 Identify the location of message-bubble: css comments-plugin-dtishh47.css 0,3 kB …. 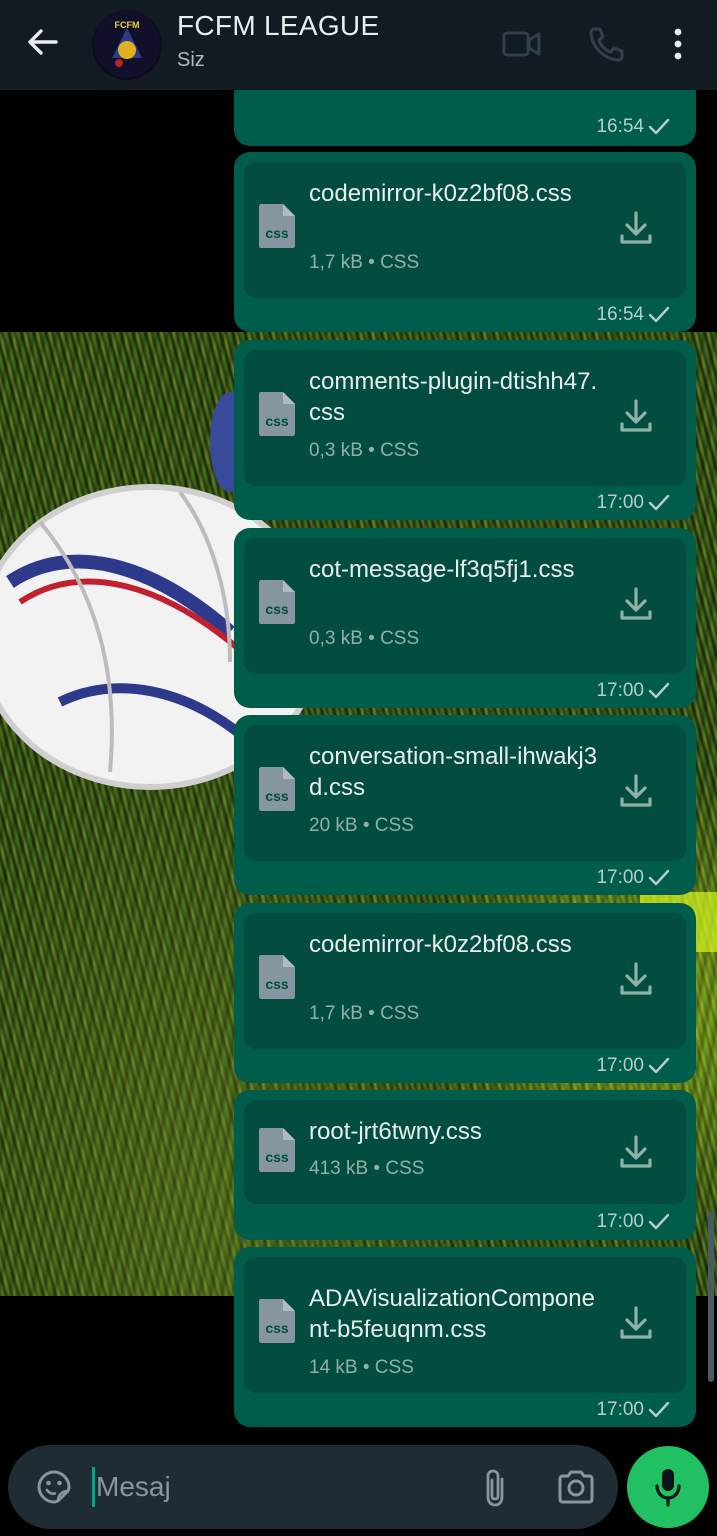
(465, 430).